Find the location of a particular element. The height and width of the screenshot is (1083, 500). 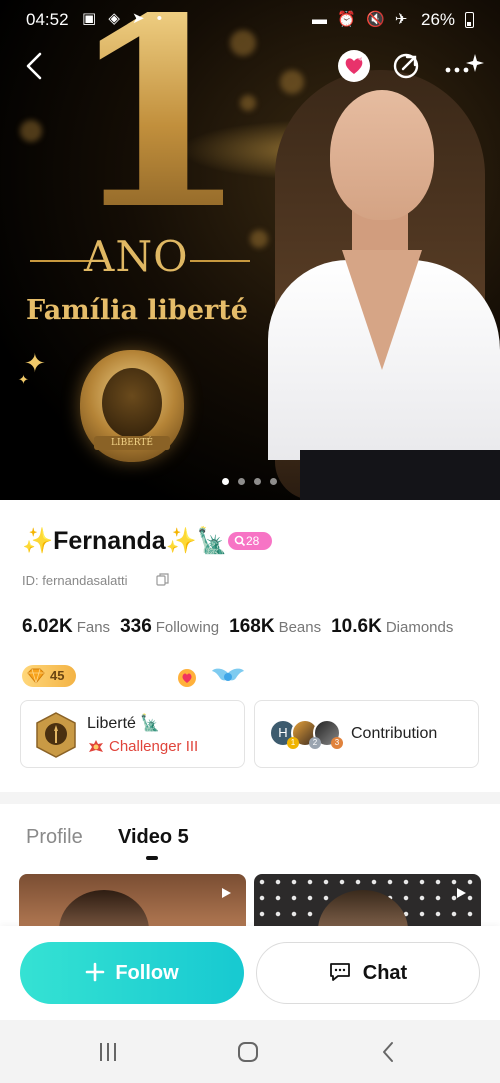

contribution-card: H 1 2 3 Contribution is located at coordinates (366, 734).